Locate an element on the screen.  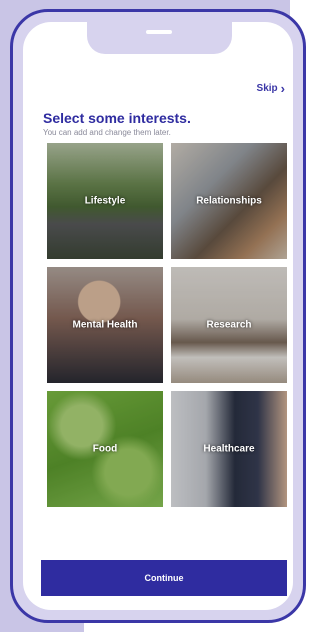
interest-label: Relationships is located at coordinates (229, 201).